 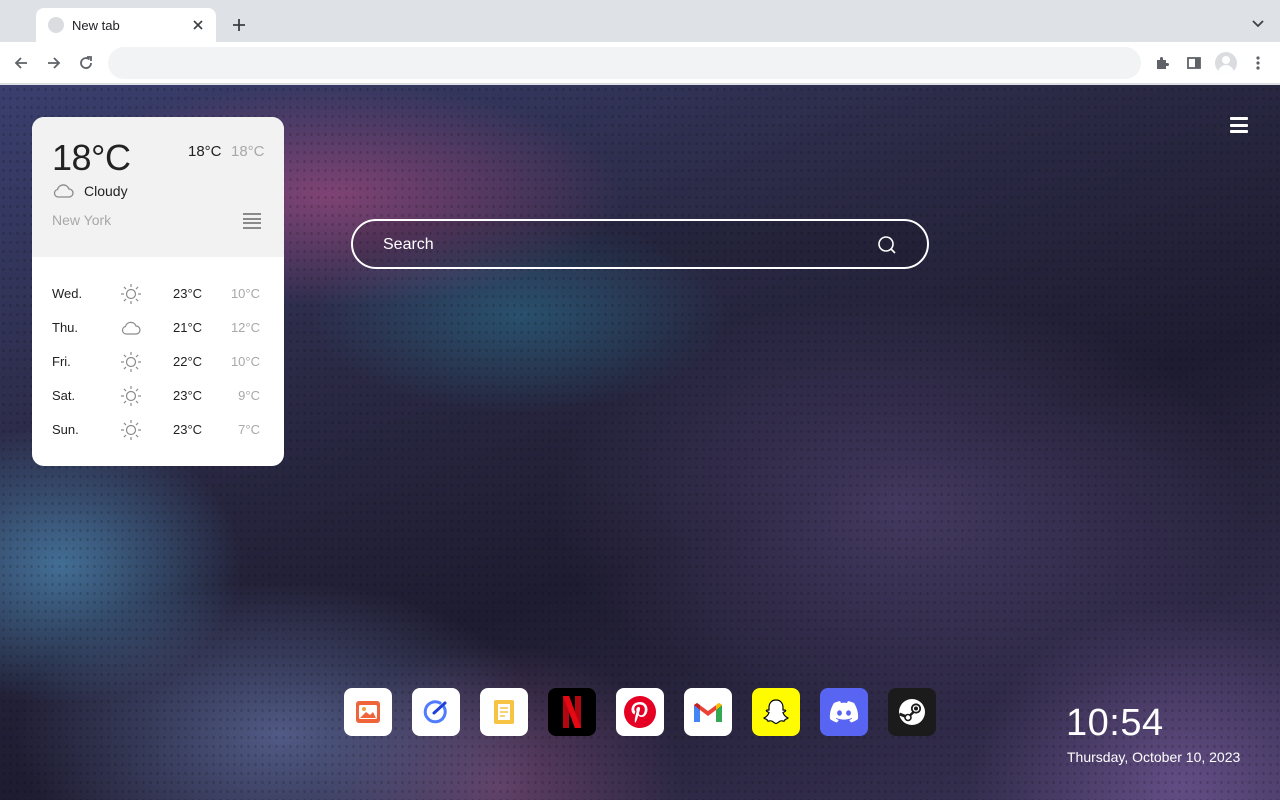 I want to click on forecast-day: Sun., so click(x=65, y=429).